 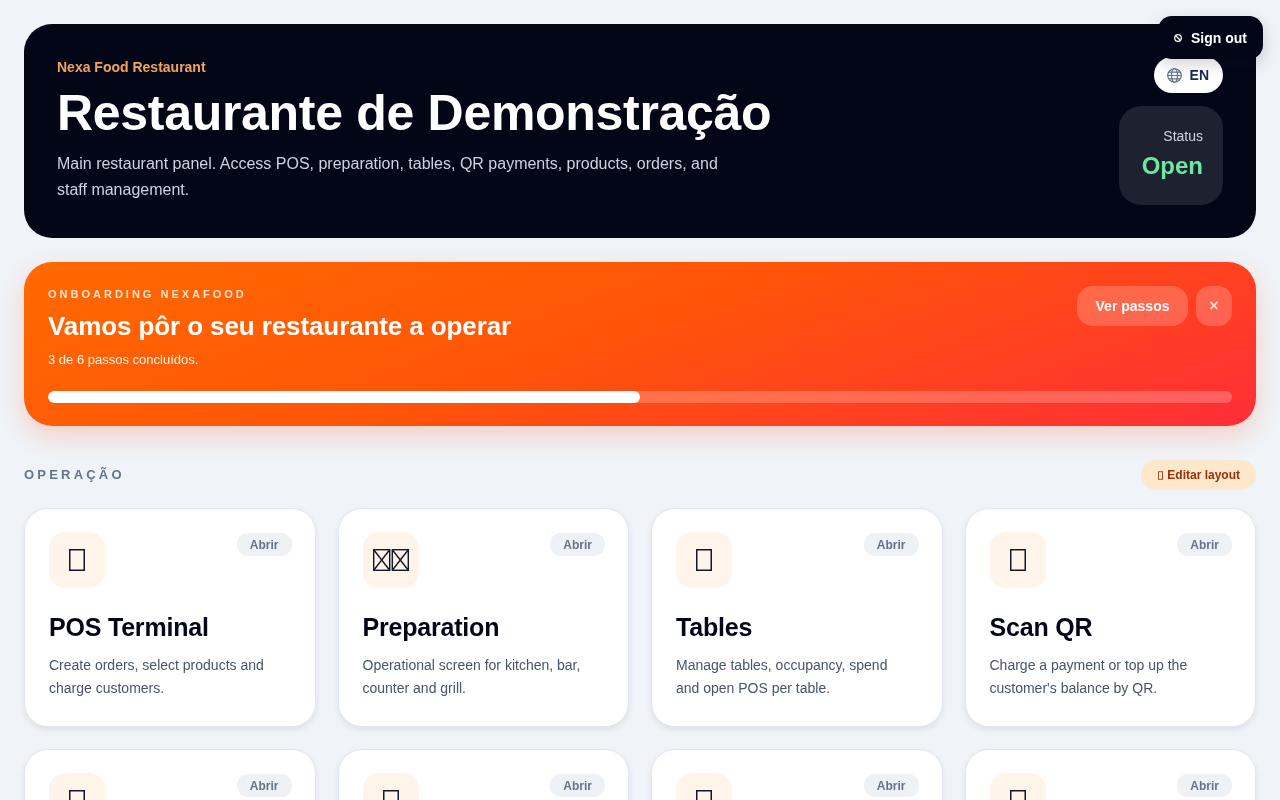 I want to click on action-card: Abrir Scan QR Charge a payment or top up the customer's balance by QR., so click(x=1110, y=617).